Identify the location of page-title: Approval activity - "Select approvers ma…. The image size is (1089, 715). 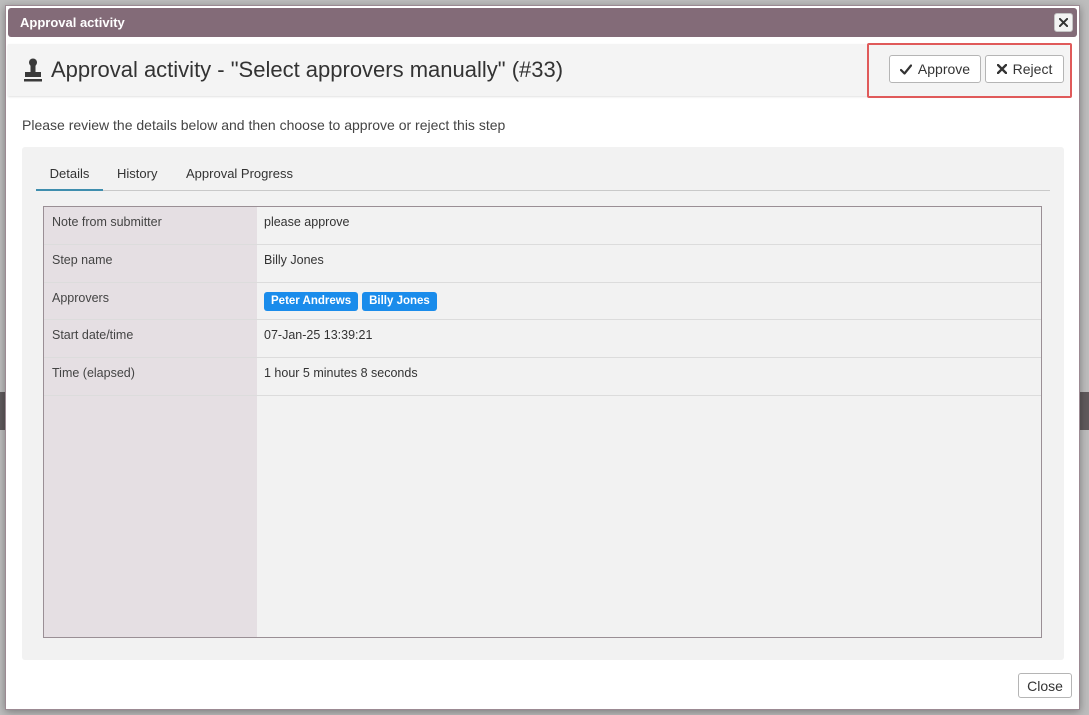
(307, 69).